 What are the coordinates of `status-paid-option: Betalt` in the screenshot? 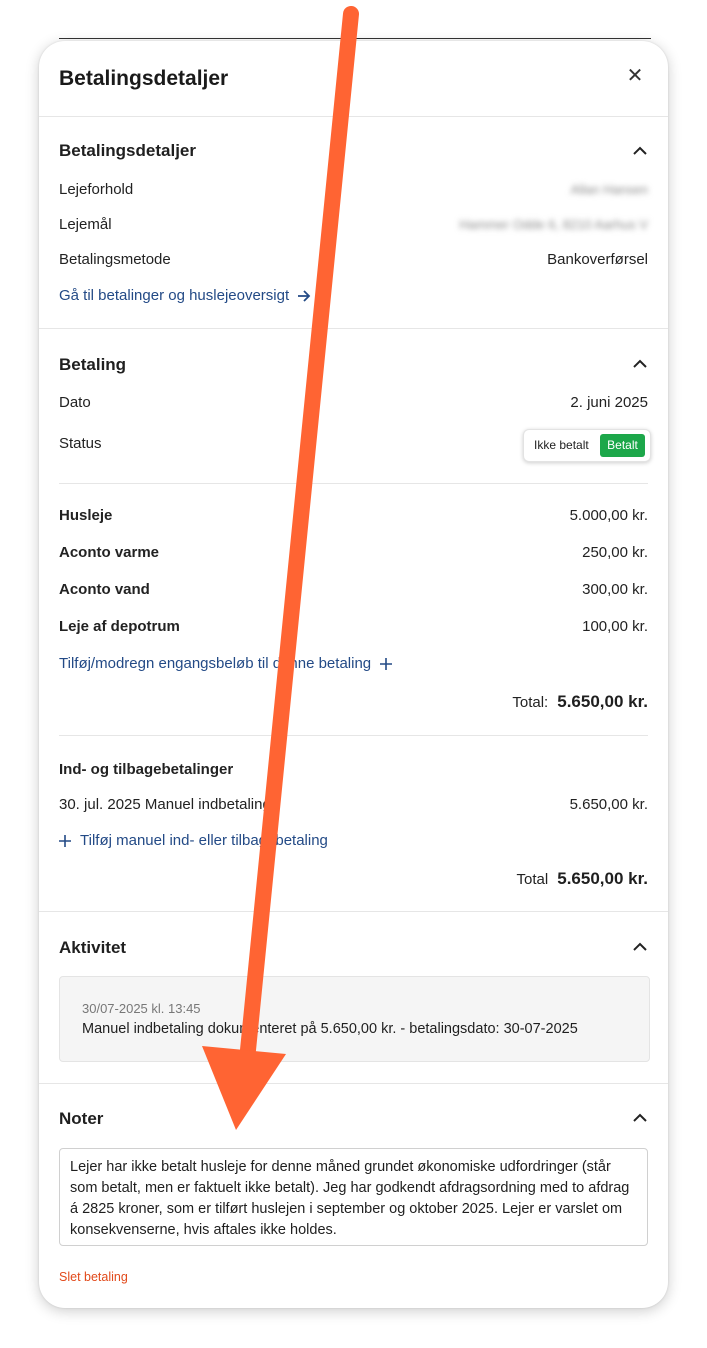 It's located at (622, 445).